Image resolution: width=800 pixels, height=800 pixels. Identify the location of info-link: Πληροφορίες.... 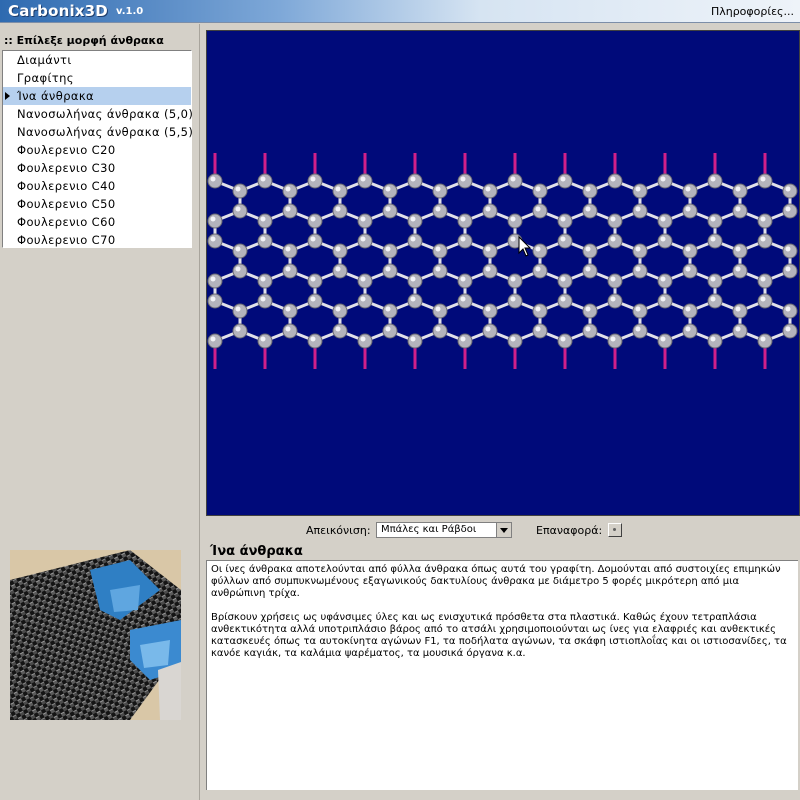
(752, 11).